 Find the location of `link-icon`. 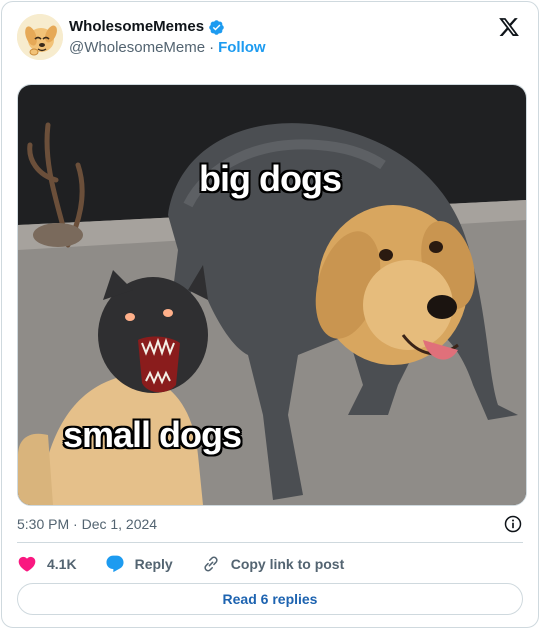

link-icon is located at coordinates (211, 564).